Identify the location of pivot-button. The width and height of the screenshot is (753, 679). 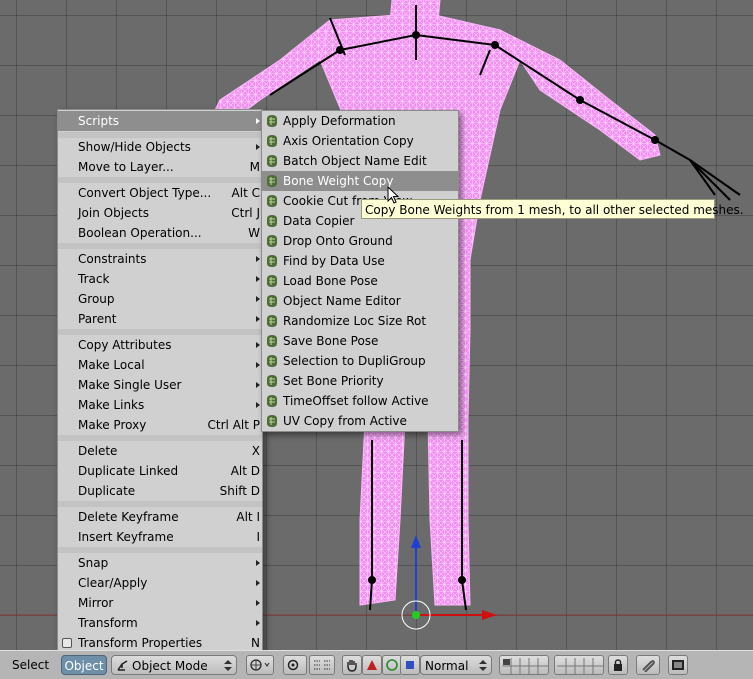
(295, 665).